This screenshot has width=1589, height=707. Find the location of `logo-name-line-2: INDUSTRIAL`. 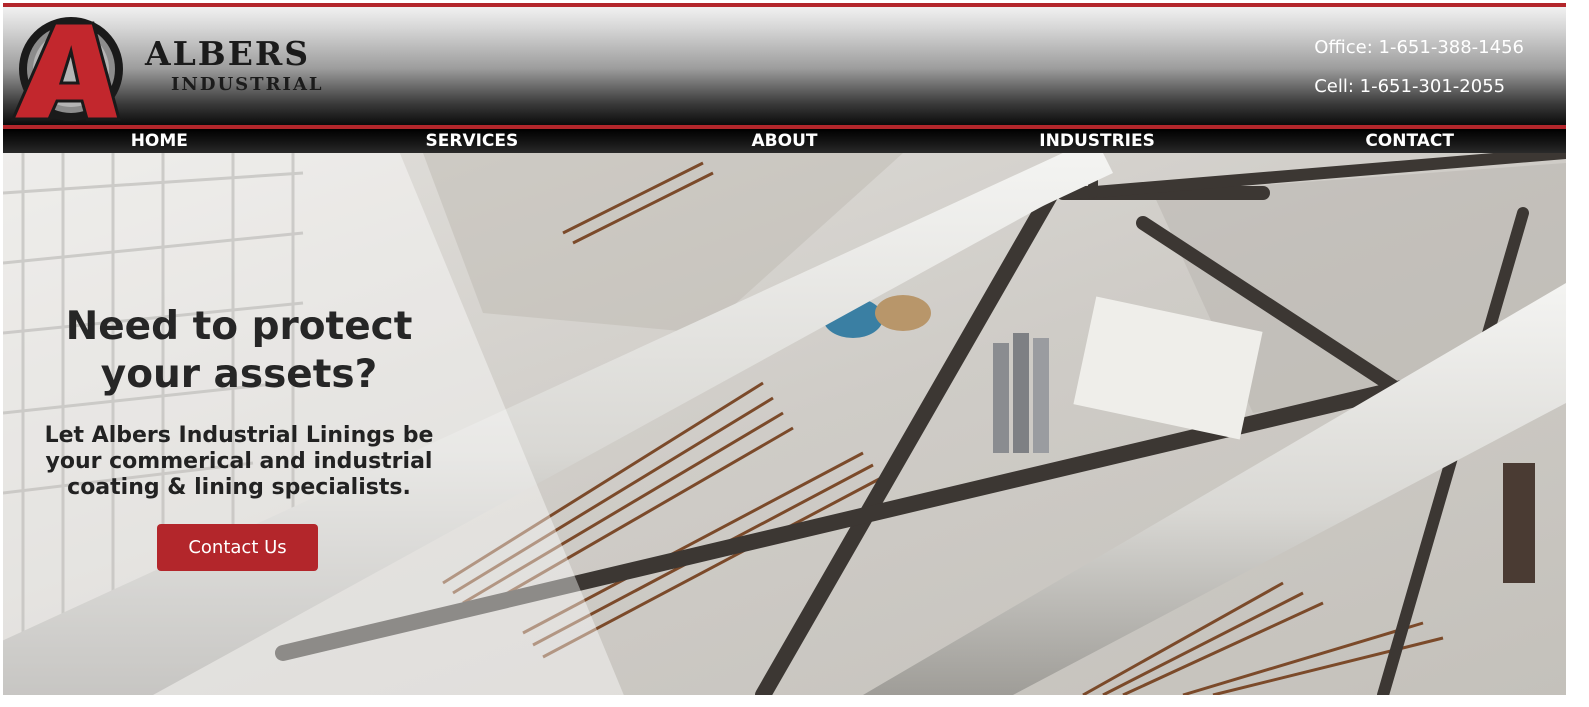

logo-name-line-2: INDUSTRIAL is located at coordinates (247, 84).